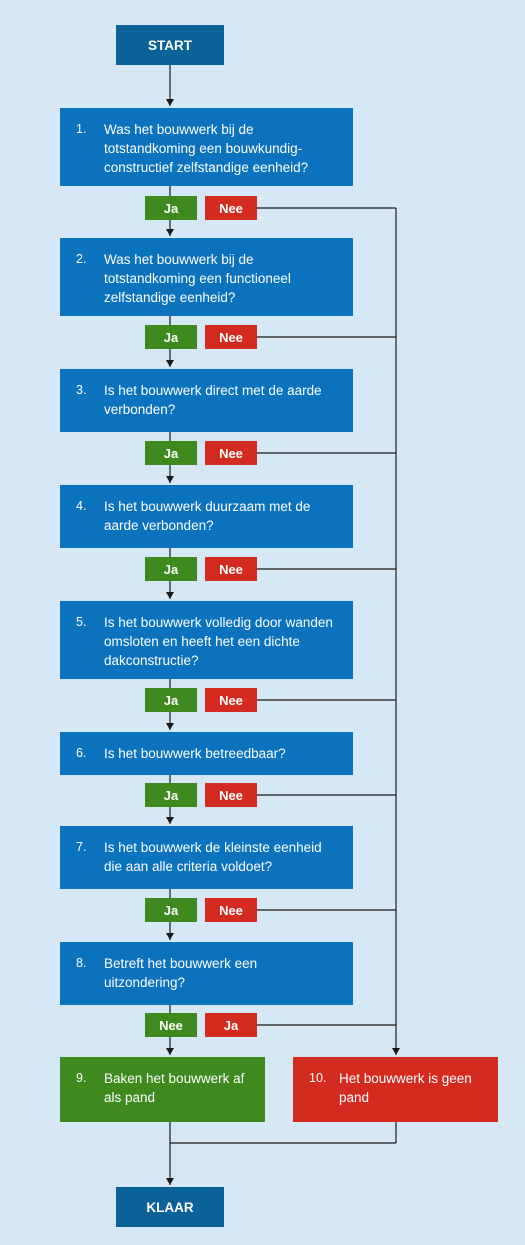  What do you see at coordinates (81, 129) in the screenshot?
I see `question-number: 1.` at bounding box center [81, 129].